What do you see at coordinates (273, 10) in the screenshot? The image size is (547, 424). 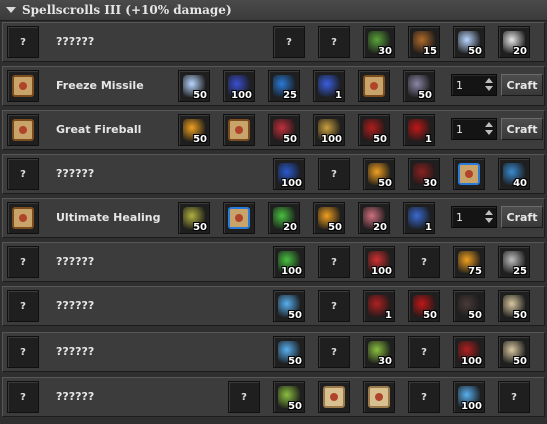 I see `window-titlebar: Spellscrolls III (+10% damage)` at bounding box center [273, 10].